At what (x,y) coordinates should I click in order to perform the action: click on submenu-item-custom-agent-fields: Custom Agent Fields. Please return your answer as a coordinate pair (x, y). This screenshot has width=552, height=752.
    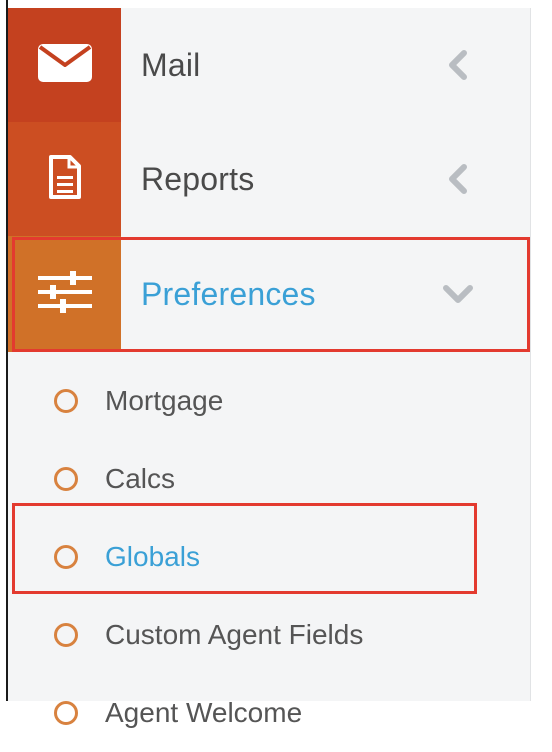
    Looking at the image, I should click on (269, 635).